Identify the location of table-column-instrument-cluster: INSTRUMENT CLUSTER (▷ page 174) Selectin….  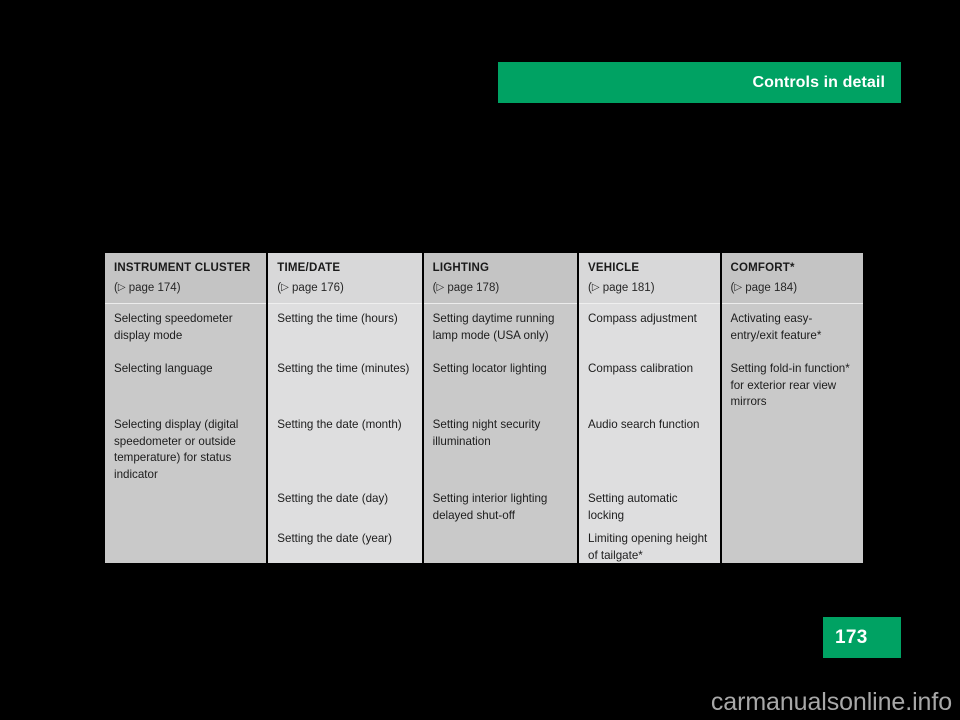
(186, 408).